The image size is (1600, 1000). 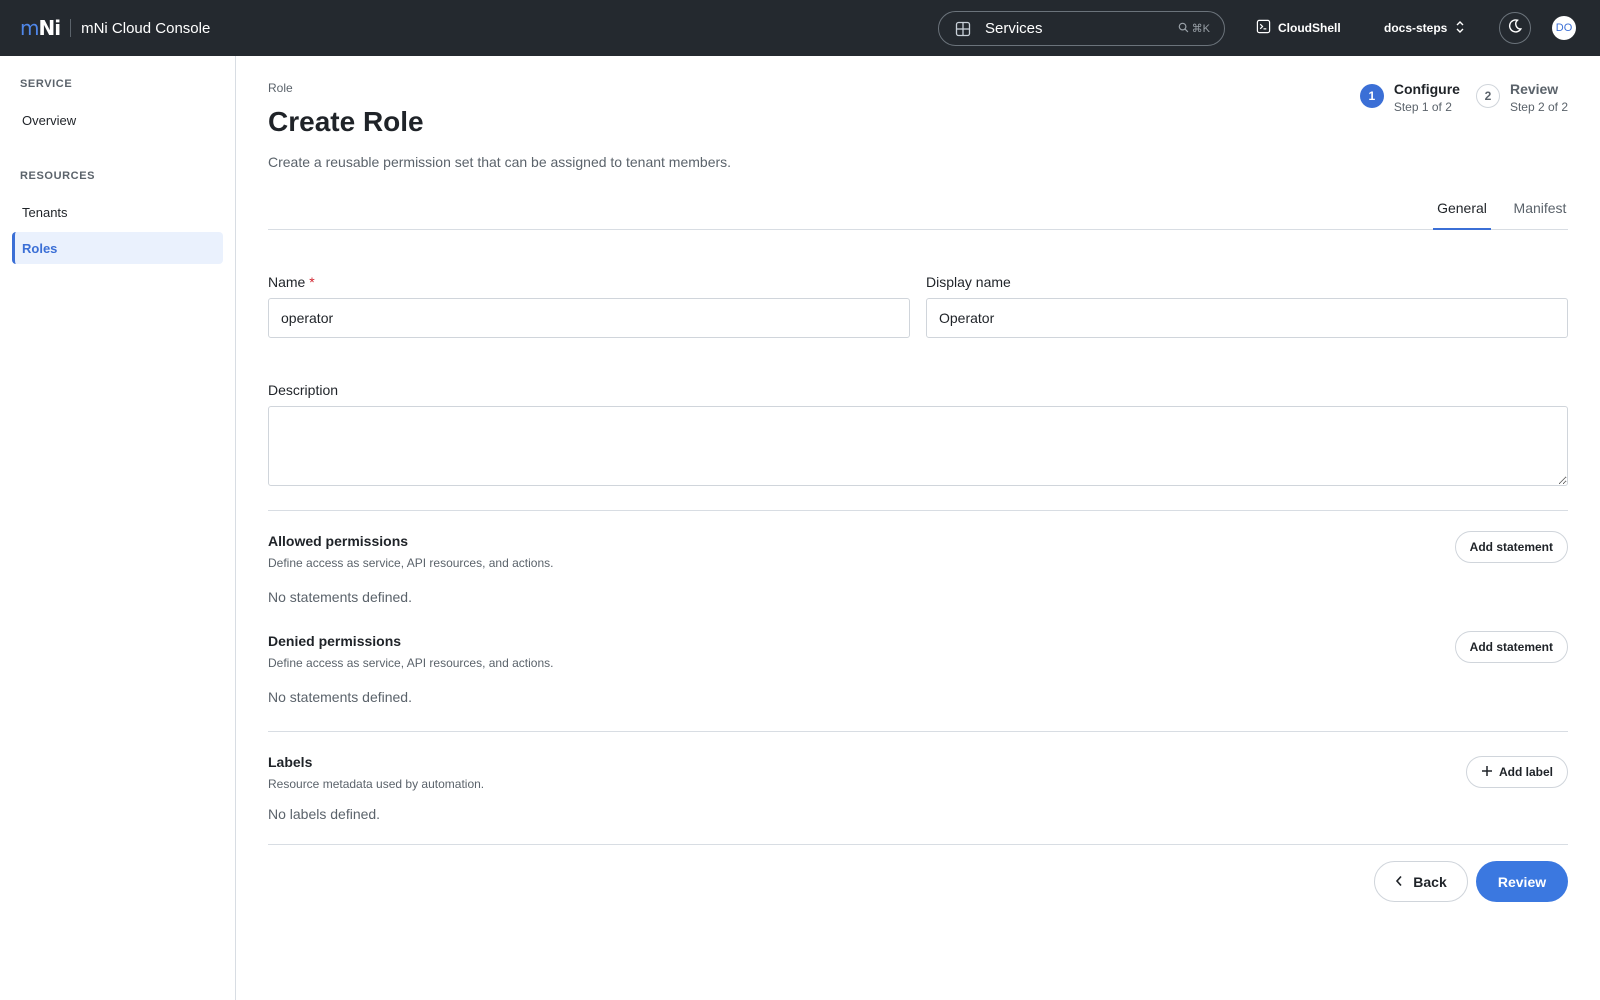 What do you see at coordinates (312, 282) in the screenshot?
I see `required-mark: *` at bounding box center [312, 282].